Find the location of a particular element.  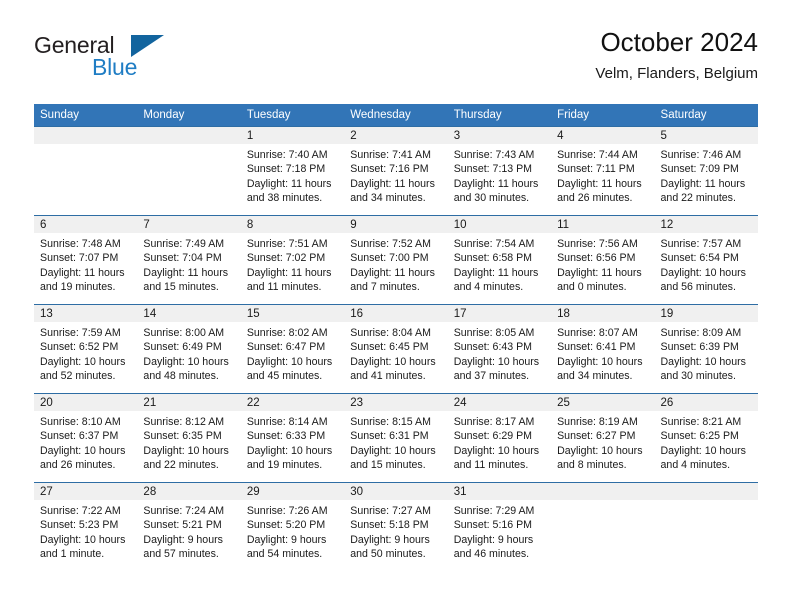

sunrise-text: Sunrise: 7:52 AM is located at coordinates (390, 244).